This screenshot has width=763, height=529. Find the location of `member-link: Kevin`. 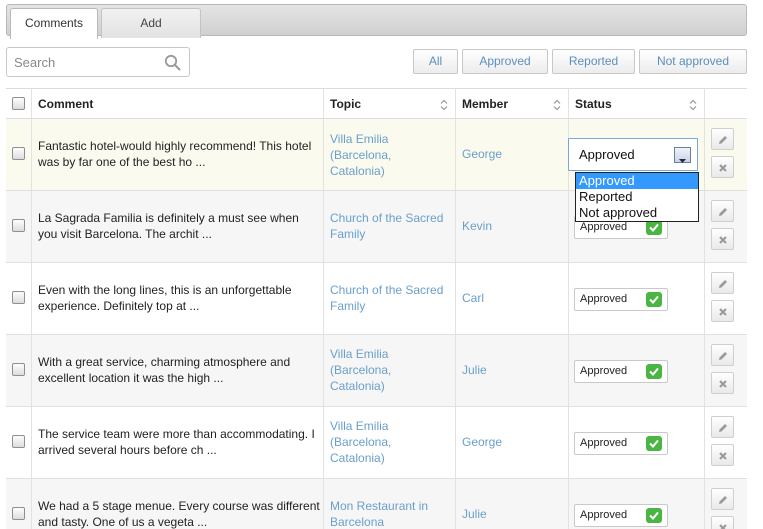

member-link: Kevin is located at coordinates (477, 226).